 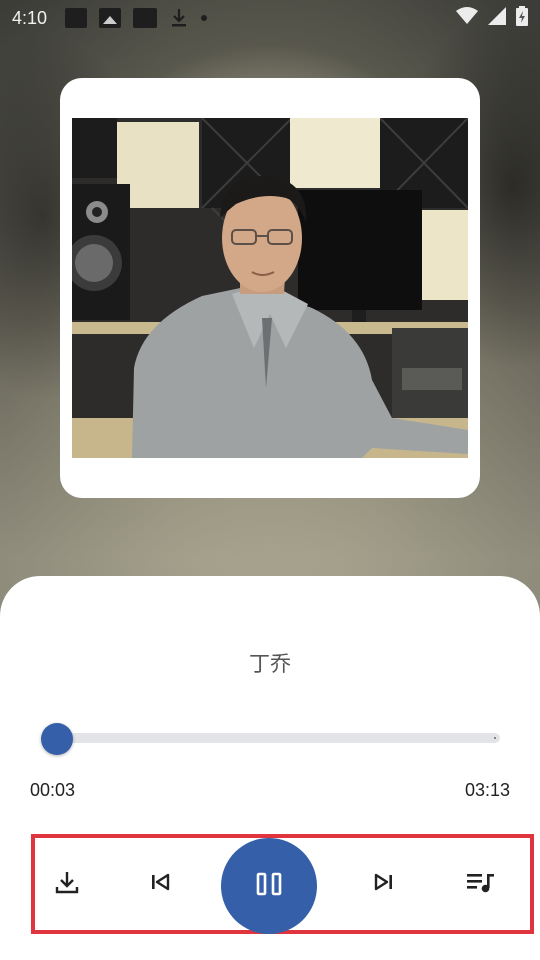 What do you see at coordinates (53, 790) in the screenshot?
I see `elapsed-time: 00:03` at bounding box center [53, 790].